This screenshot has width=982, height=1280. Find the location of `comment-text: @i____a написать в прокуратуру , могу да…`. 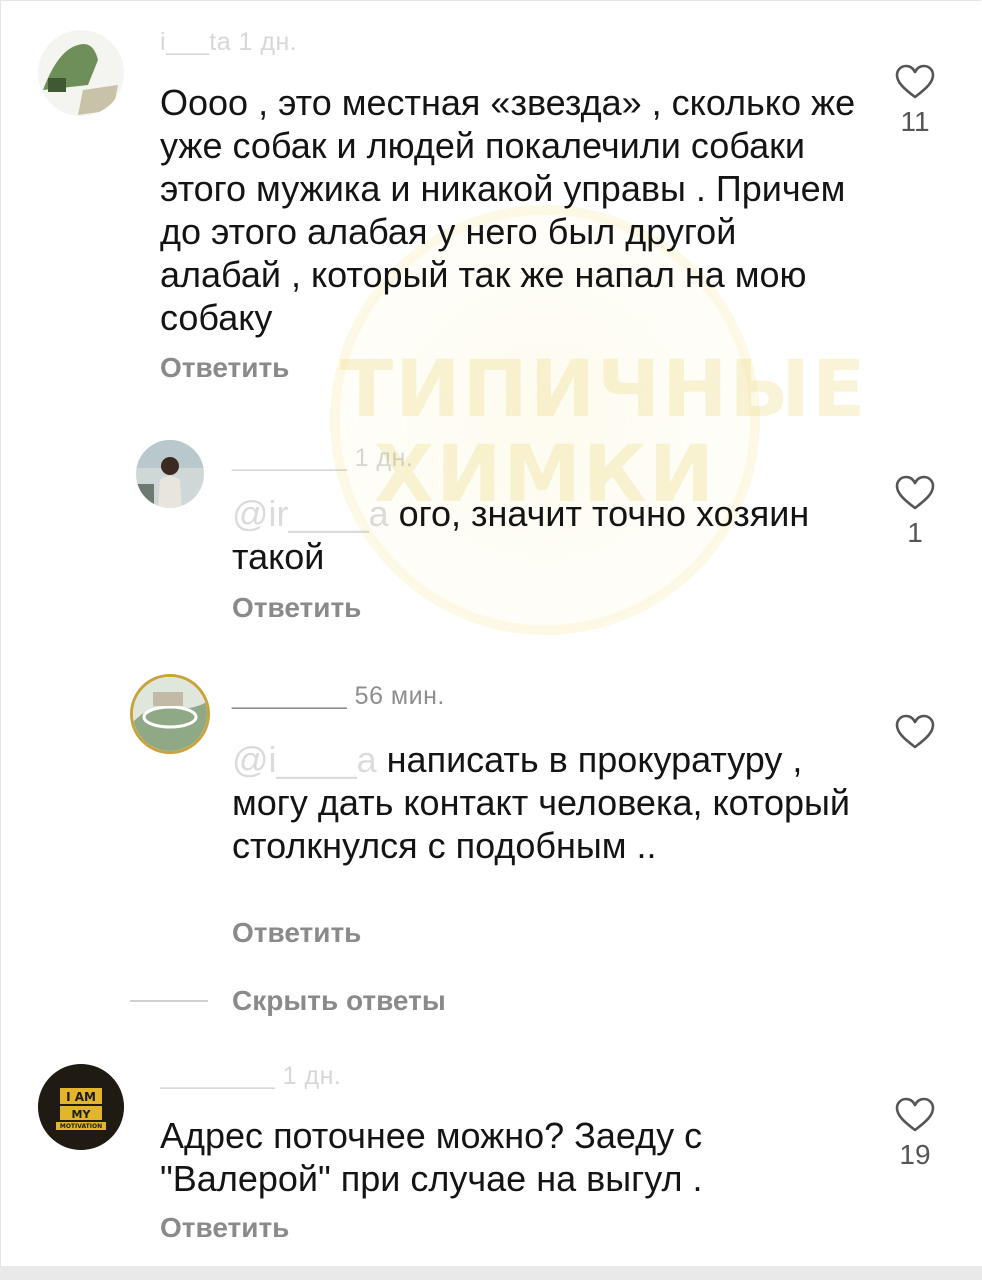

comment-text: @i____a написать в прокуратуру , могу да… is located at coordinates (542, 802).